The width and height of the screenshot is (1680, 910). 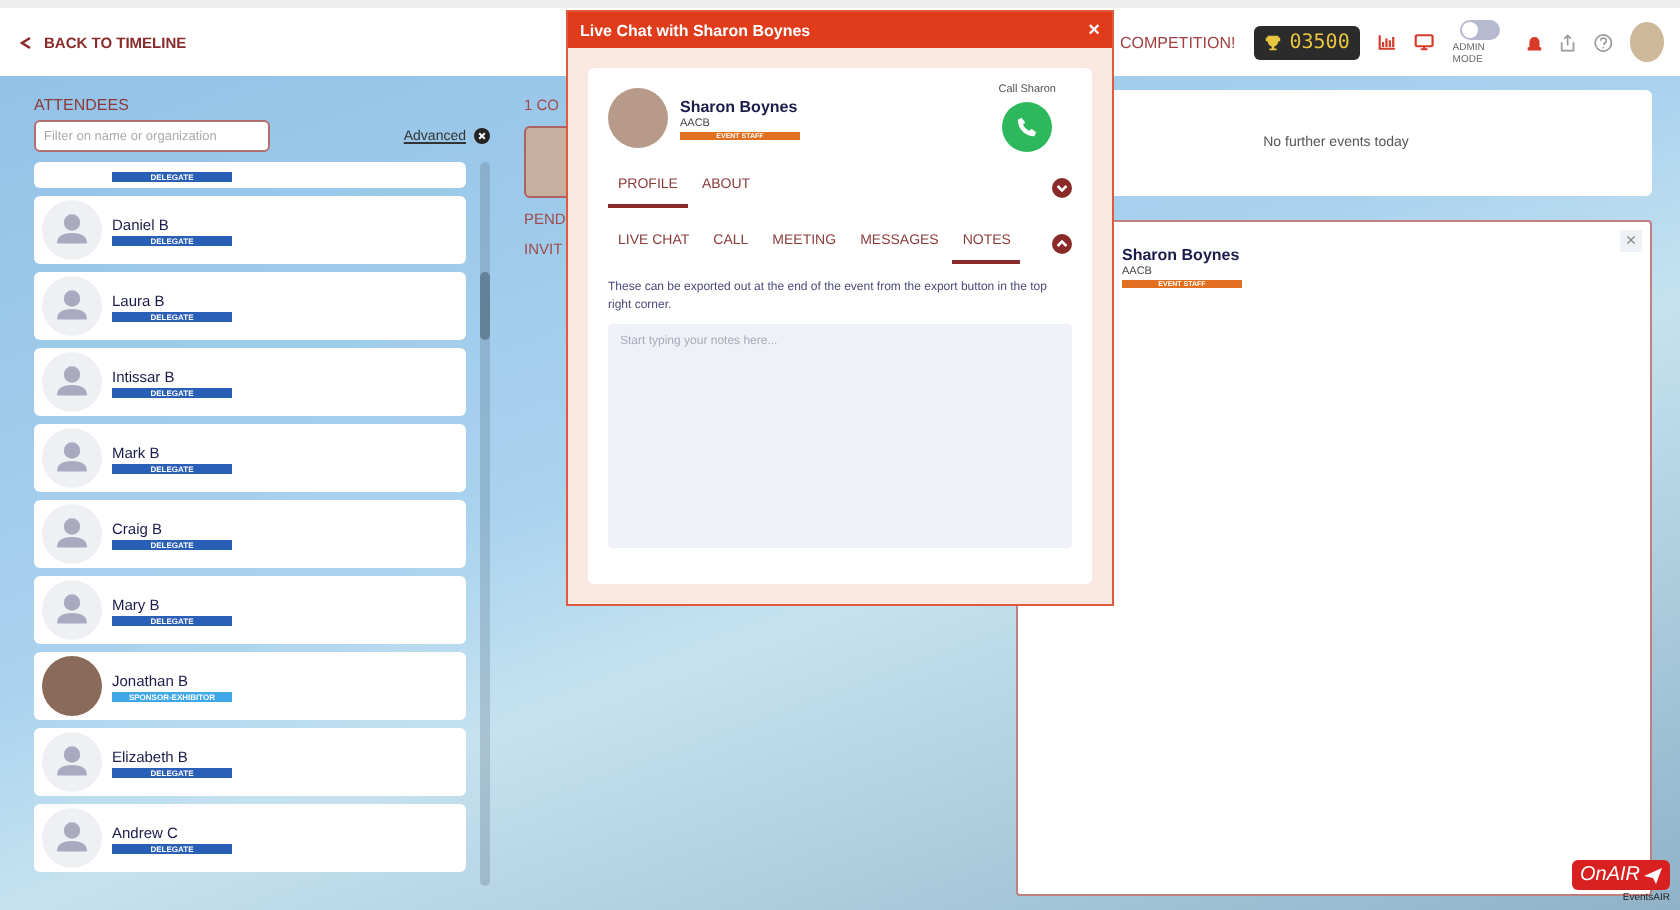 What do you see at coordinates (1094, 30) in the screenshot?
I see `close-button: ×` at bounding box center [1094, 30].